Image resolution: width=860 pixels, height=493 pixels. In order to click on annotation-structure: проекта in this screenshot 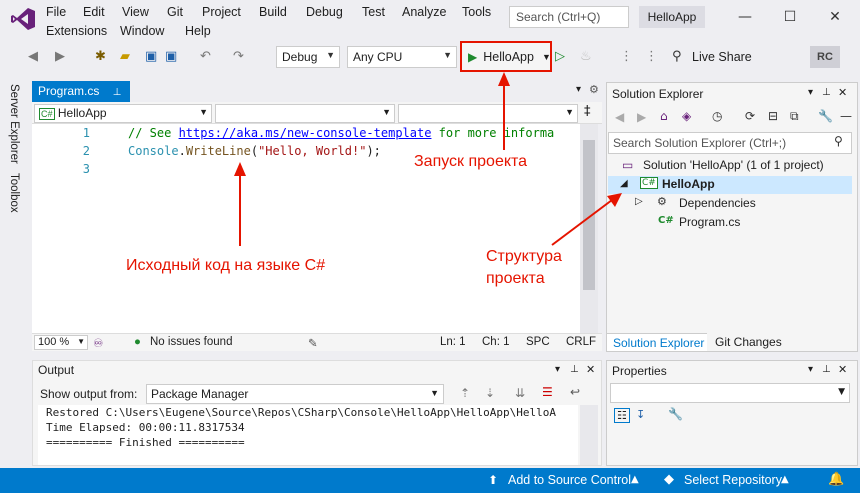, I will do `click(515, 278)`.